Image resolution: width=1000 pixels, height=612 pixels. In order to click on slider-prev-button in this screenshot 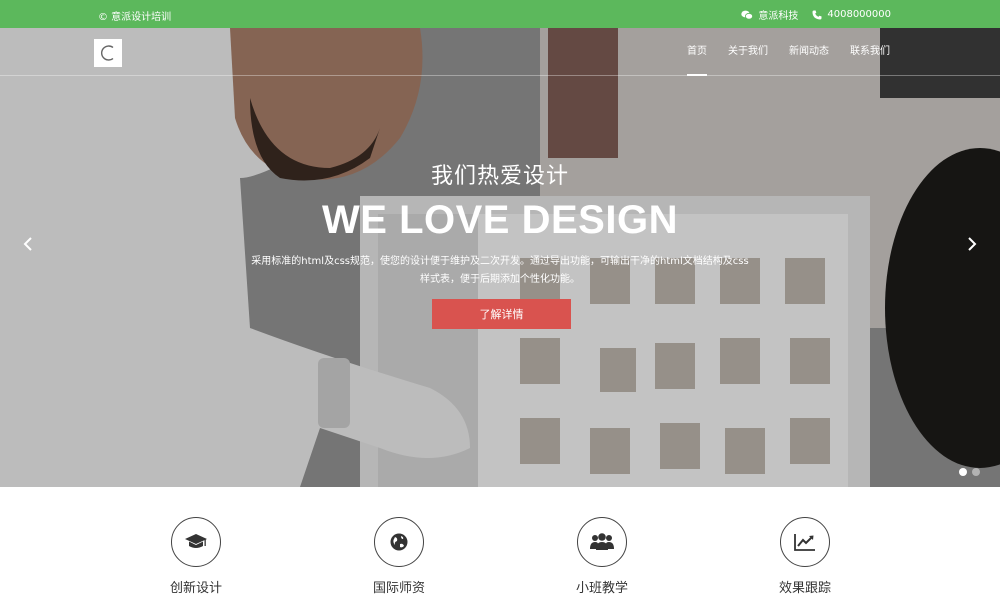, I will do `click(28, 244)`.